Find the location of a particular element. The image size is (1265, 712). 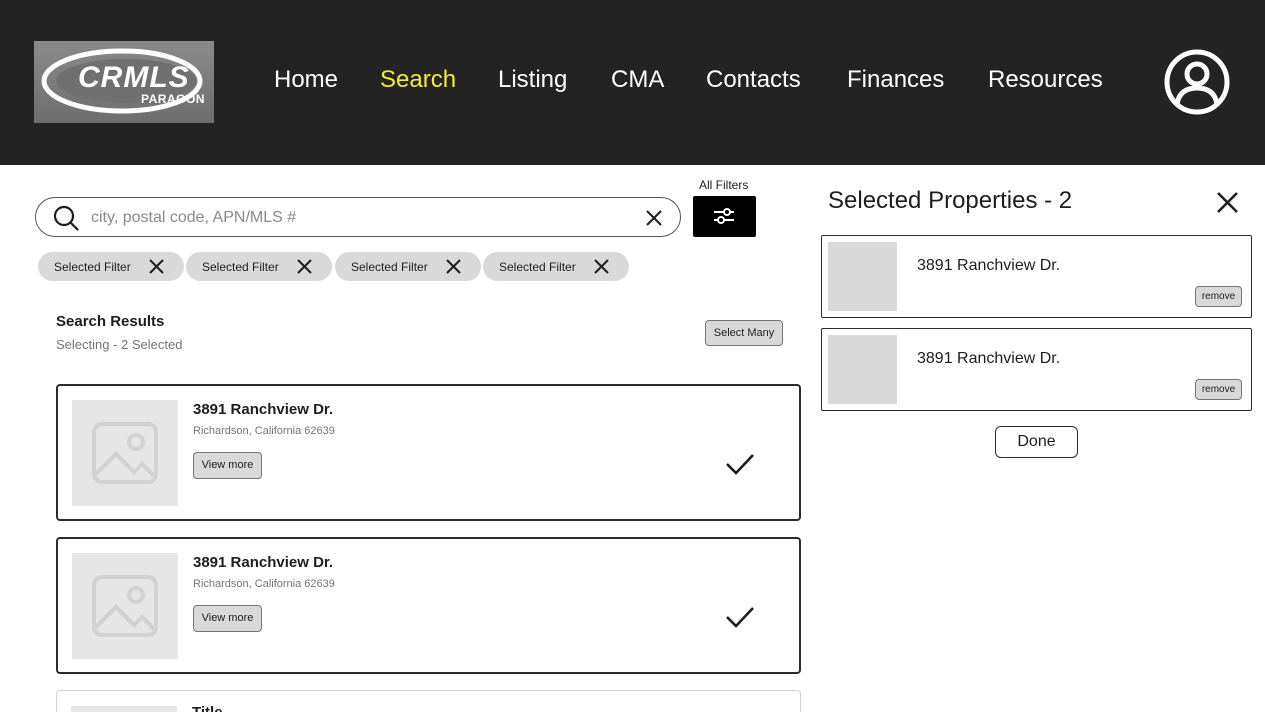

search-results-heading: Search Results is located at coordinates (110, 321).